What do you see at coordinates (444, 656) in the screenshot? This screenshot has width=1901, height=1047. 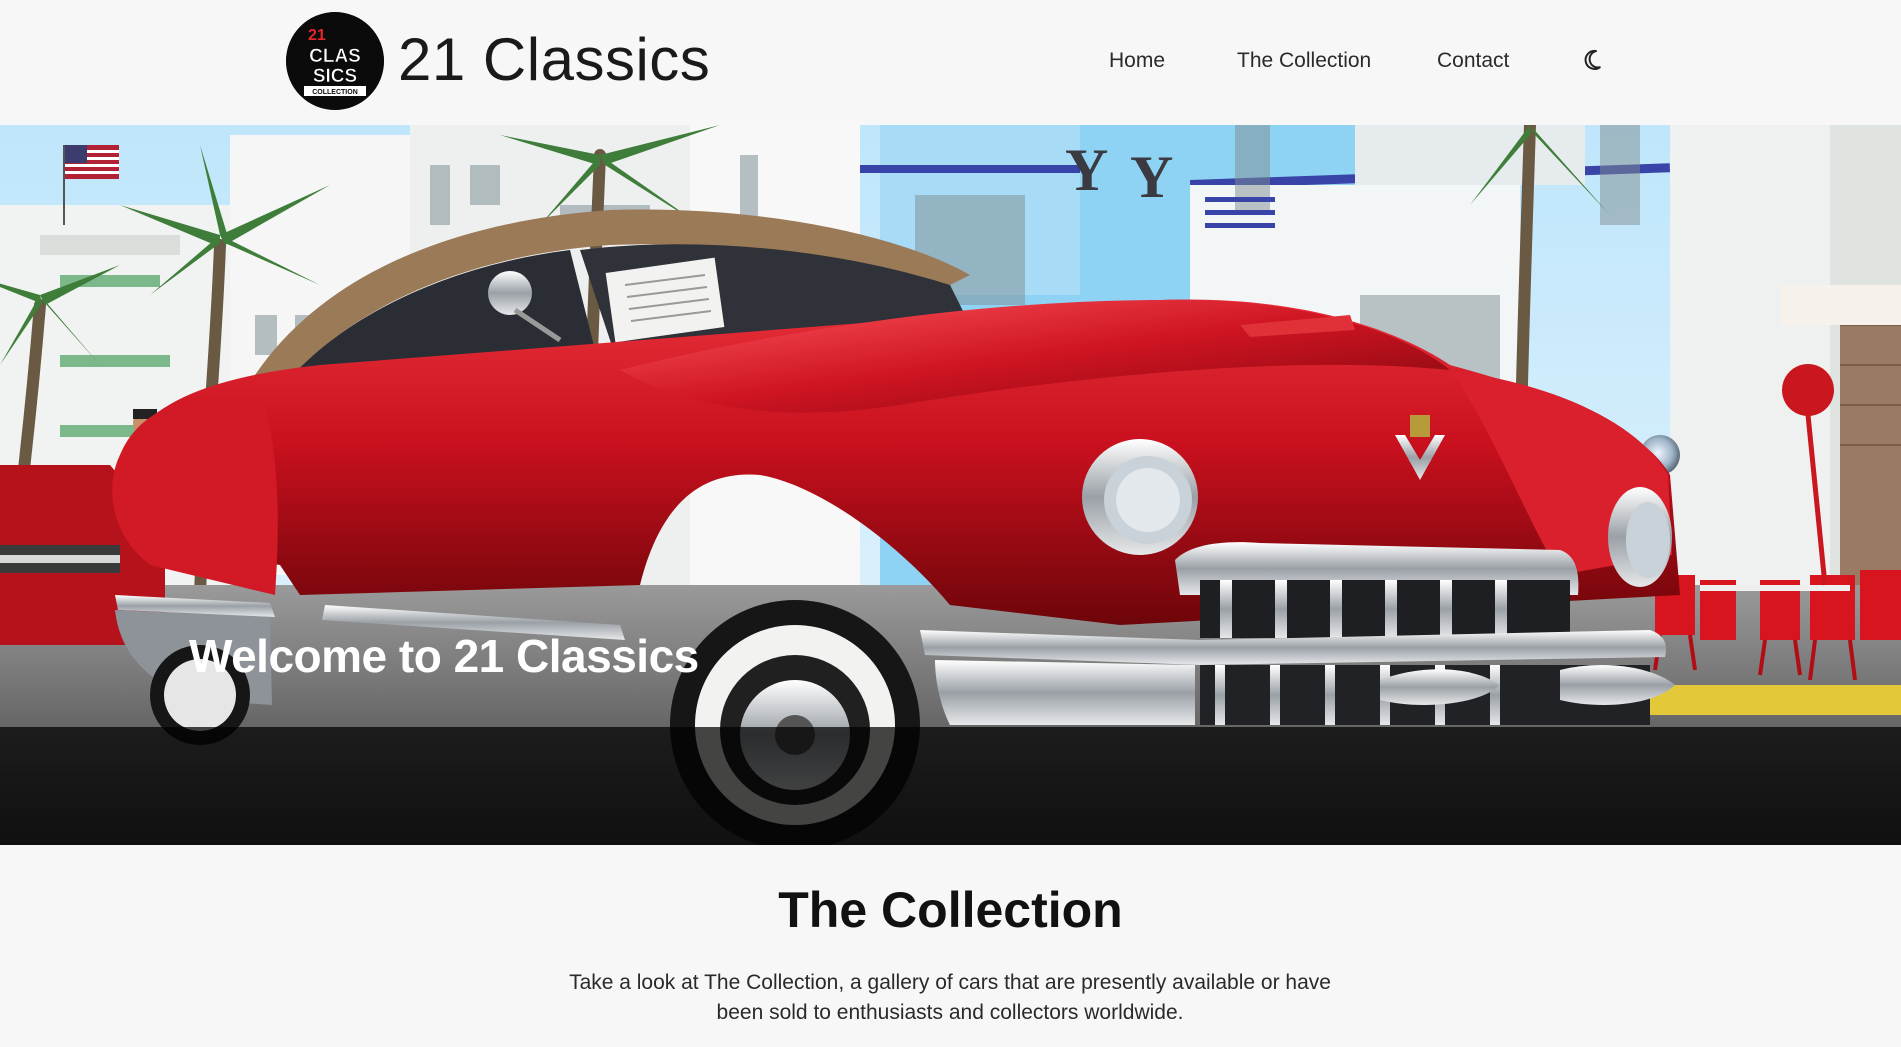 I see `hero-title: Welcome to 21 Classics` at bounding box center [444, 656].